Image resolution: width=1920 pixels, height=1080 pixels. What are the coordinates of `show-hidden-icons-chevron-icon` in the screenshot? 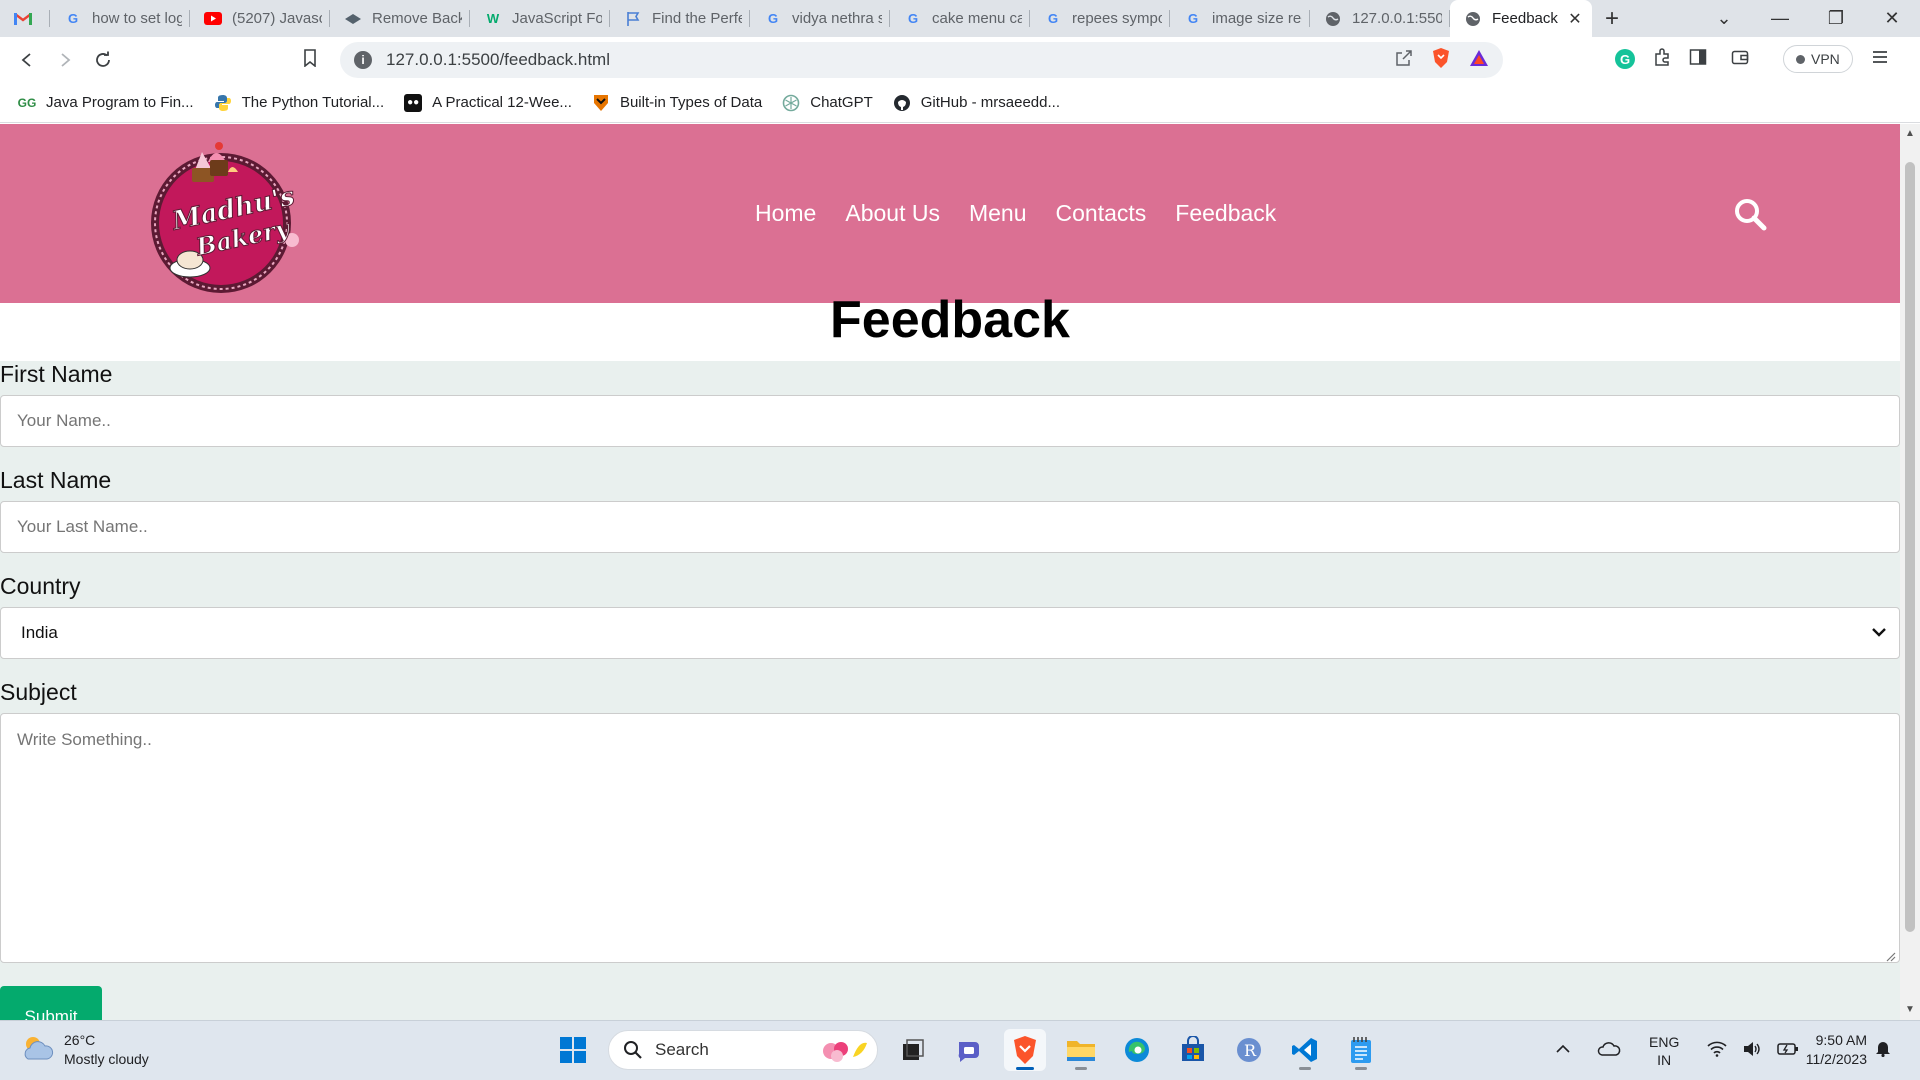 It's located at (1563, 1051).